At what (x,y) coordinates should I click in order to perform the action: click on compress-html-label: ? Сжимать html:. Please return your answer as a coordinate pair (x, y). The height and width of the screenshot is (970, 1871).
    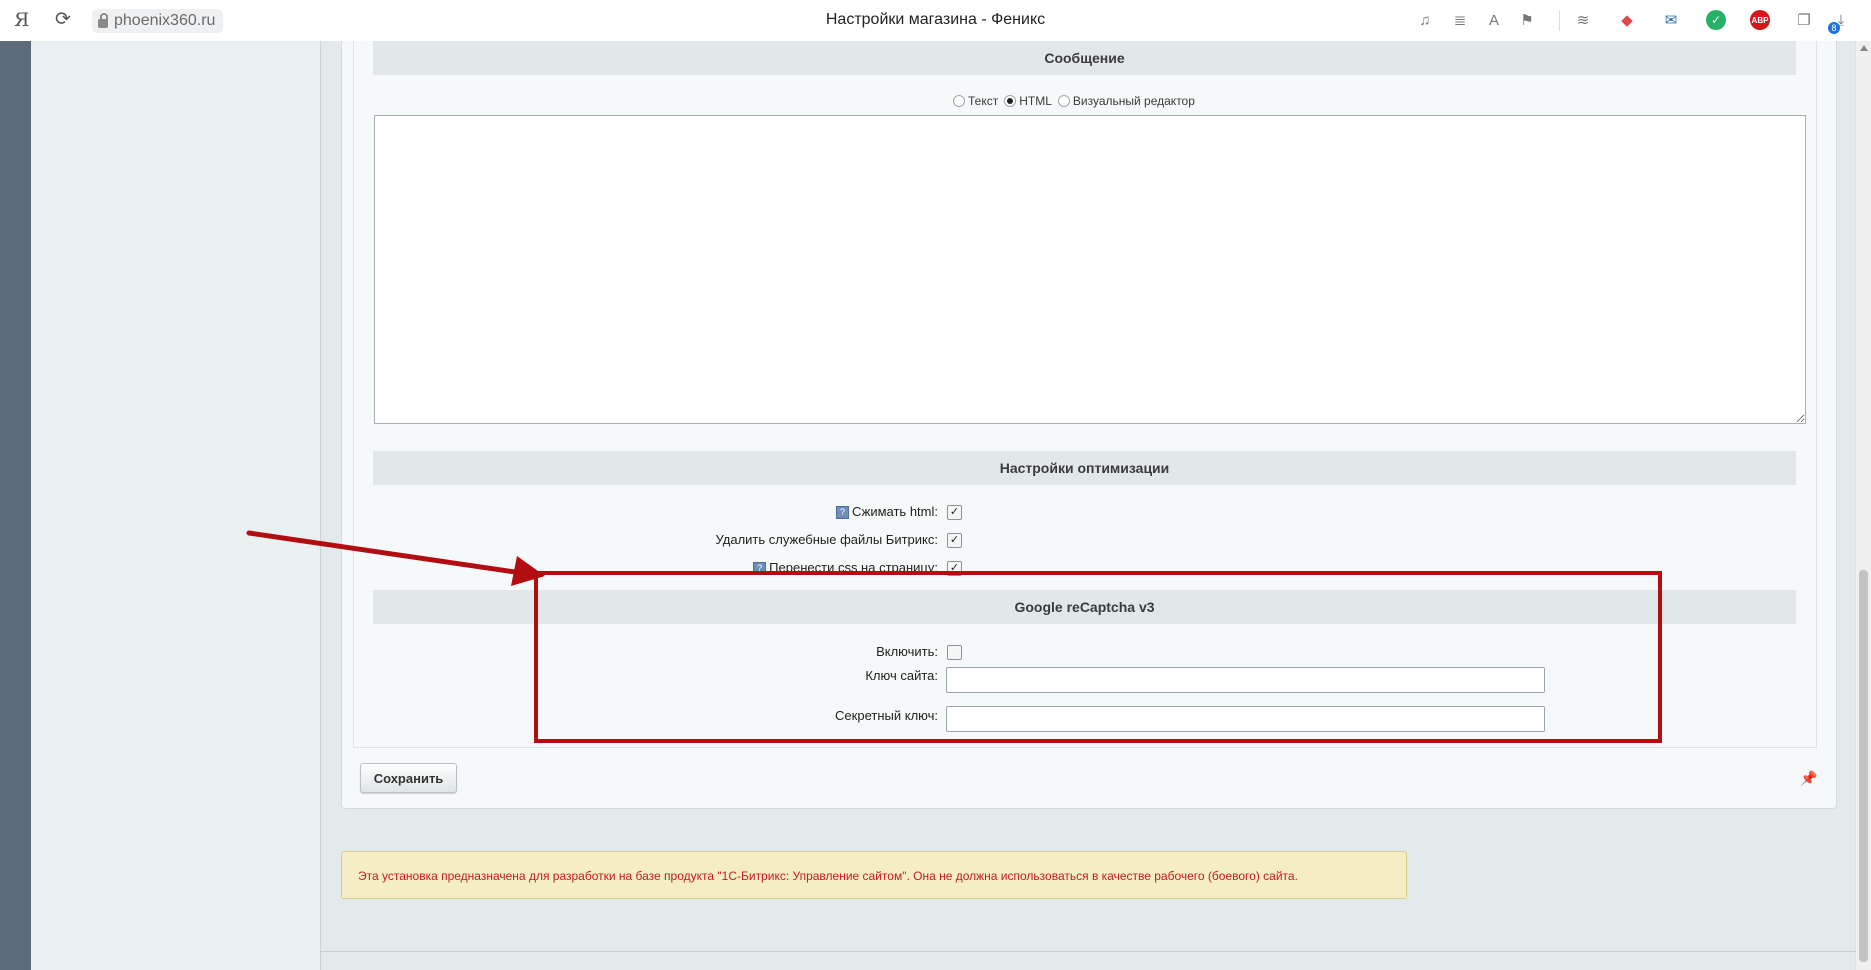
    Looking at the image, I should click on (886, 511).